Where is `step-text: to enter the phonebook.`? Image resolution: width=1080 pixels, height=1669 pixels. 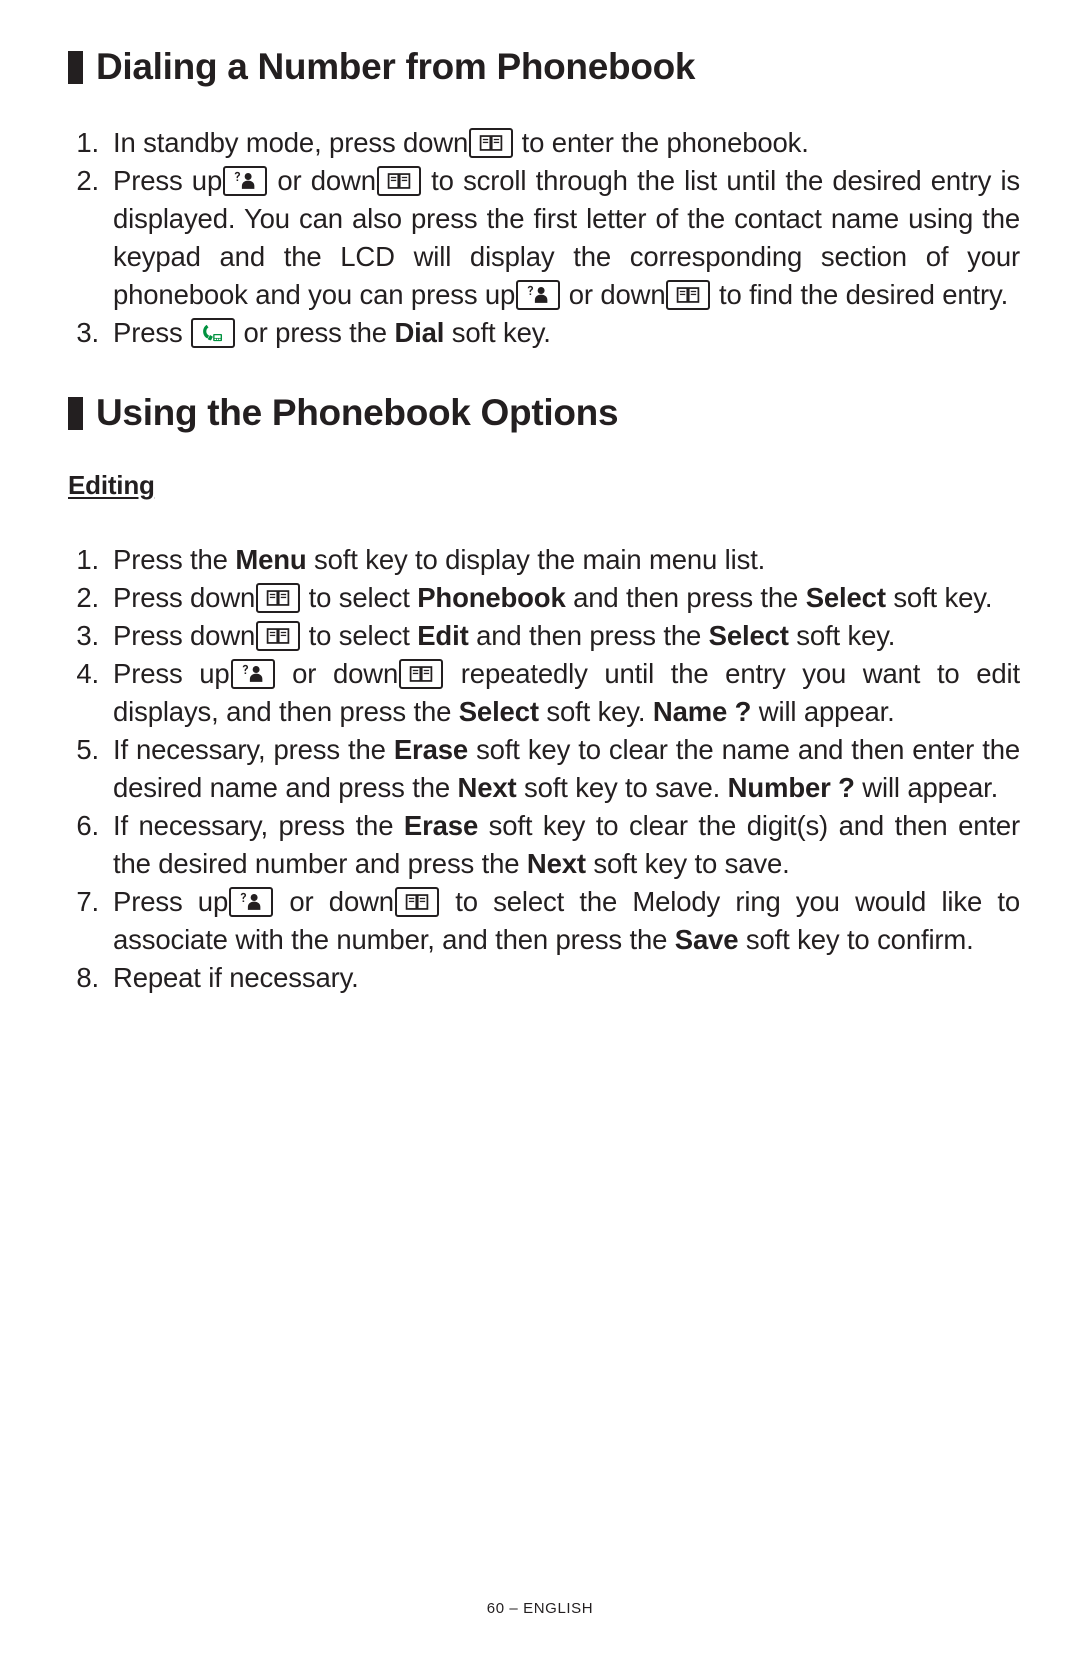 step-text: to enter the phonebook. is located at coordinates (661, 142).